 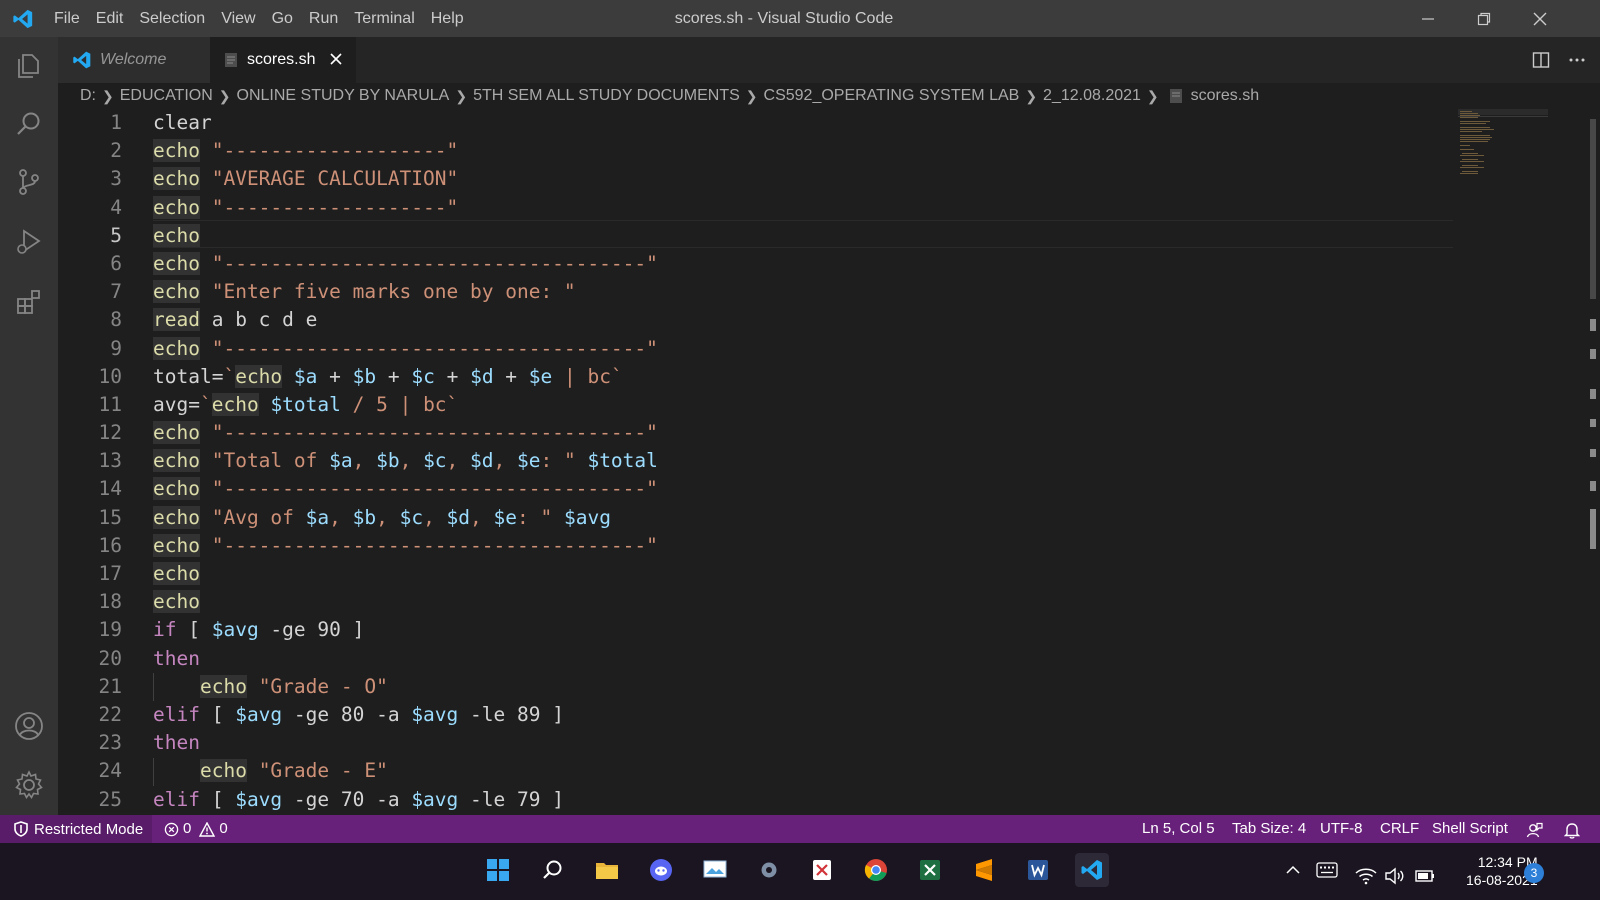 What do you see at coordinates (1341, 829) in the screenshot?
I see `encoding: UTF-8` at bounding box center [1341, 829].